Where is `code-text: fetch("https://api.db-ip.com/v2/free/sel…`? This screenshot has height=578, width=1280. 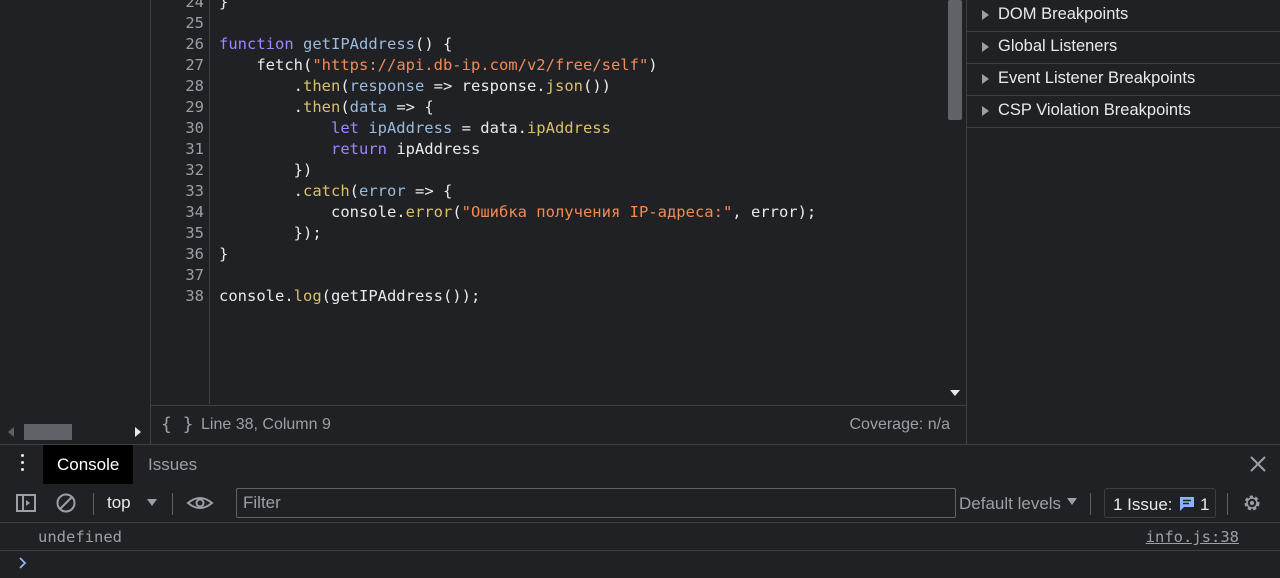
code-text: fetch("https://api.db-ip.com/v2/free/sel… is located at coordinates (438, 65).